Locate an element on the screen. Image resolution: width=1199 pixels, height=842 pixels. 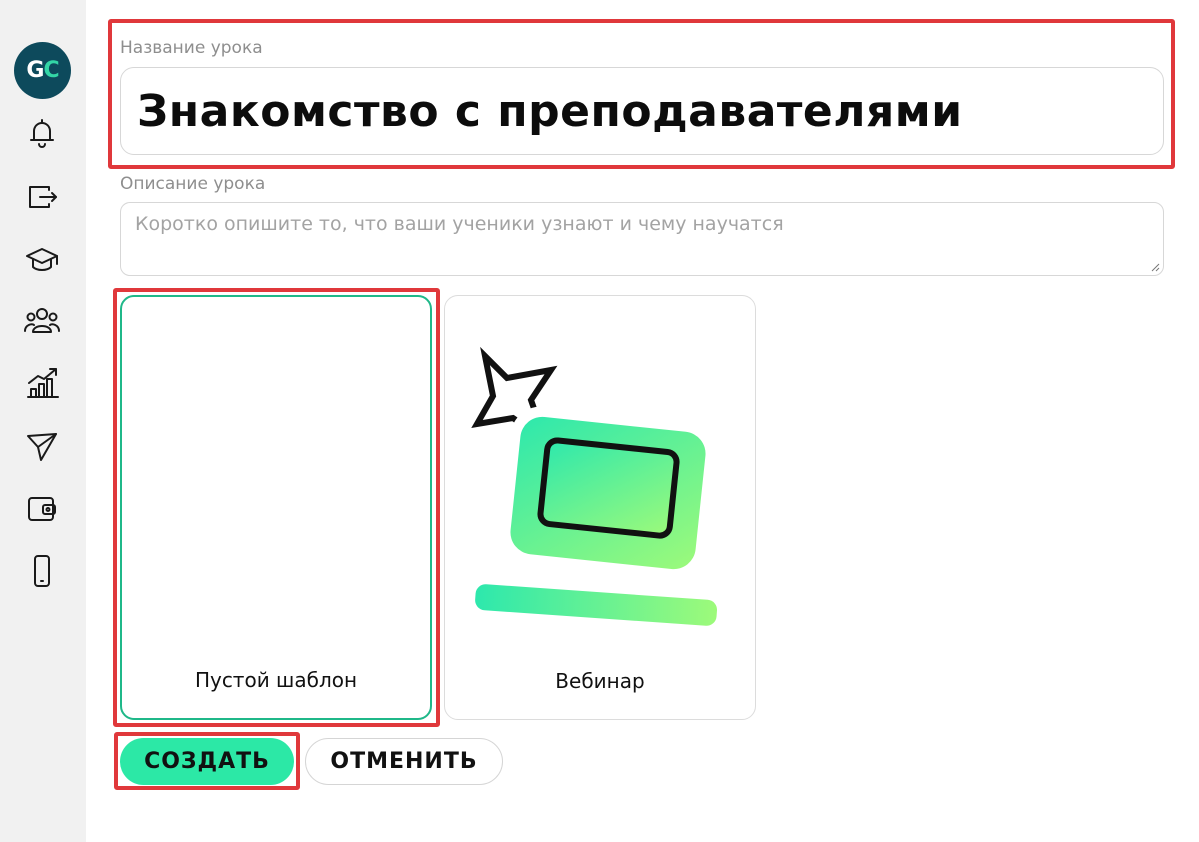
wallet-icon is located at coordinates (42, 508).